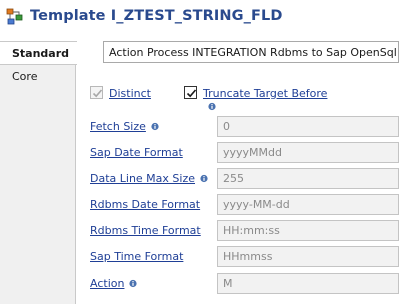  What do you see at coordinates (38, 53) in the screenshot?
I see `tab-standard: Standard` at bounding box center [38, 53].